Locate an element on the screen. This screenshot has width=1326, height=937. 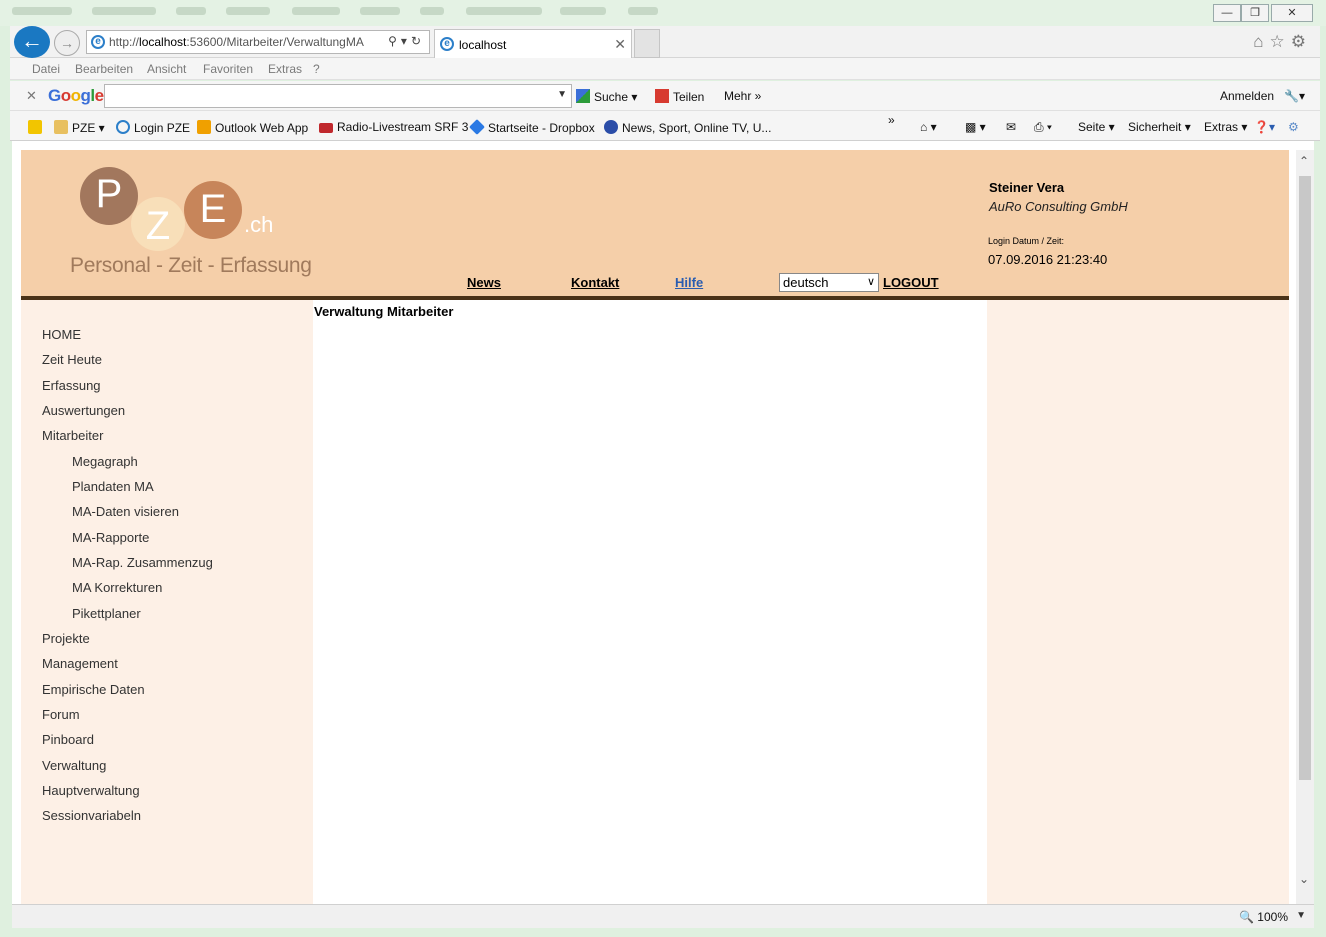
fav-outlook: Outlook Web App is located at coordinates (252, 127).